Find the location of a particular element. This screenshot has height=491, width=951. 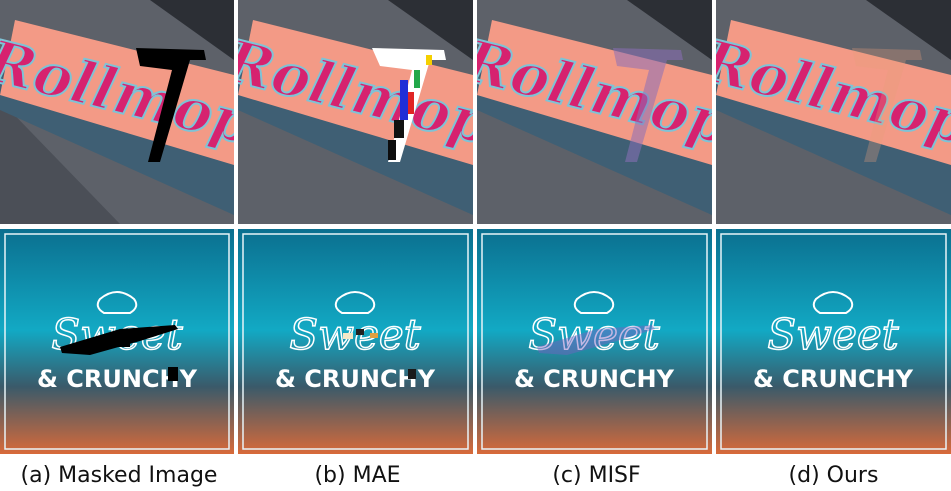

sweet-misf-result: Sweet & CRUNCHY is located at coordinates (594, 341).